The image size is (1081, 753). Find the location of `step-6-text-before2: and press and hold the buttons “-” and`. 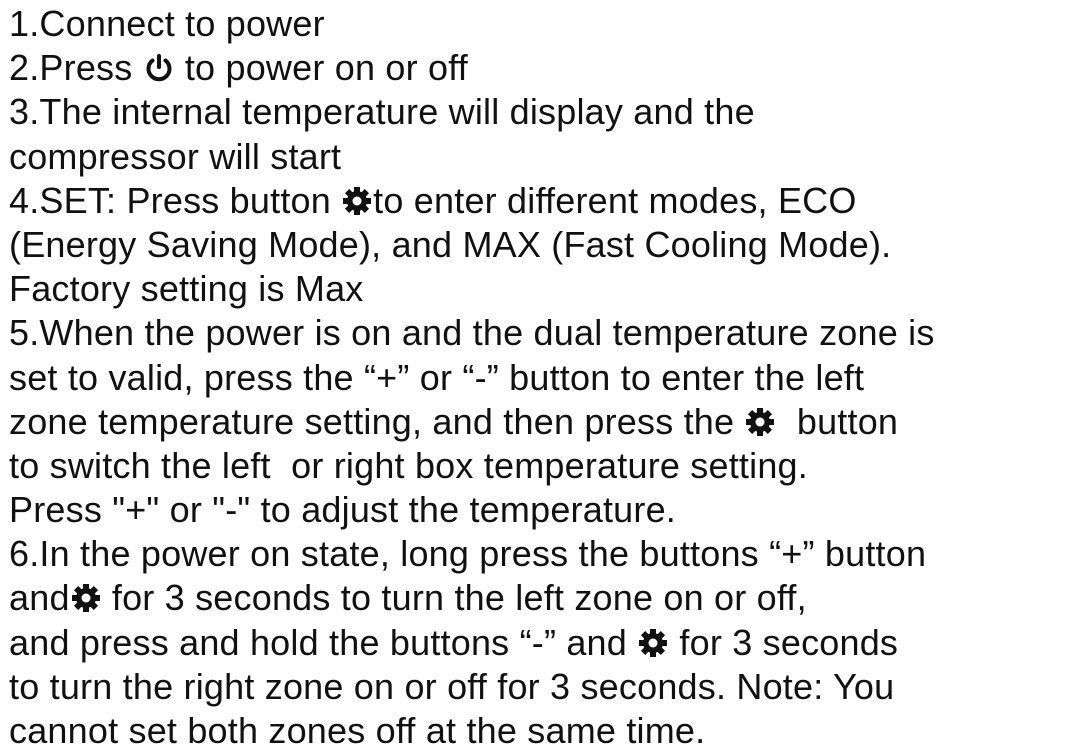

step-6-text-before2: and press and hold the buttons “-” and is located at coordinates (323, 642).